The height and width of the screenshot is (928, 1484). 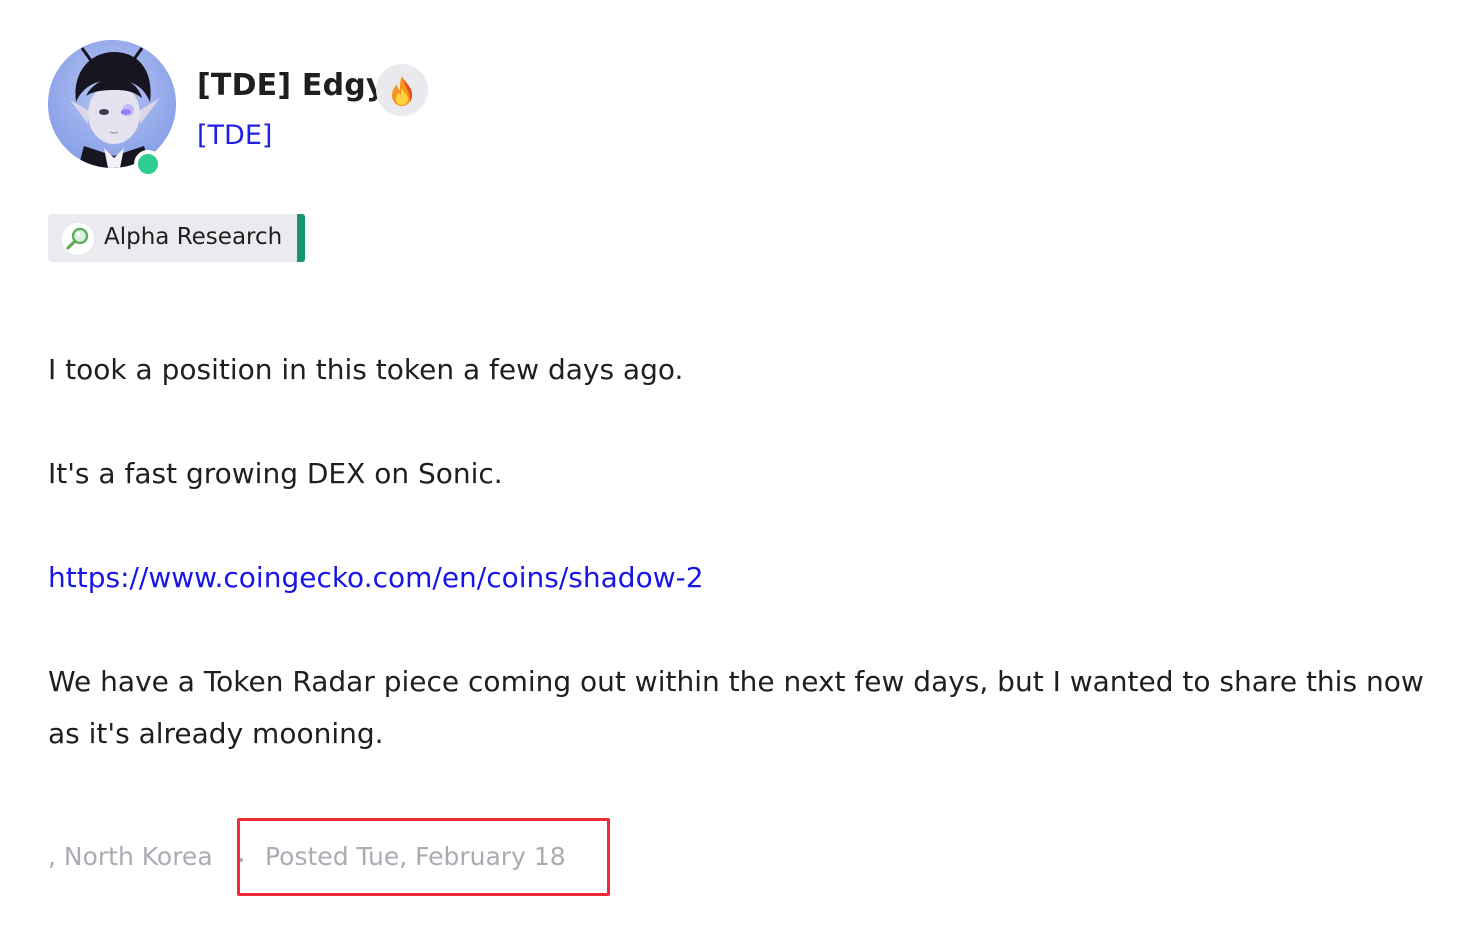 What do you see at coordinates (275, 473) in the screenshot?
I see `post-paragraph: It's a fast growing DEX on Sonic.` at bounding box center [275, 473].